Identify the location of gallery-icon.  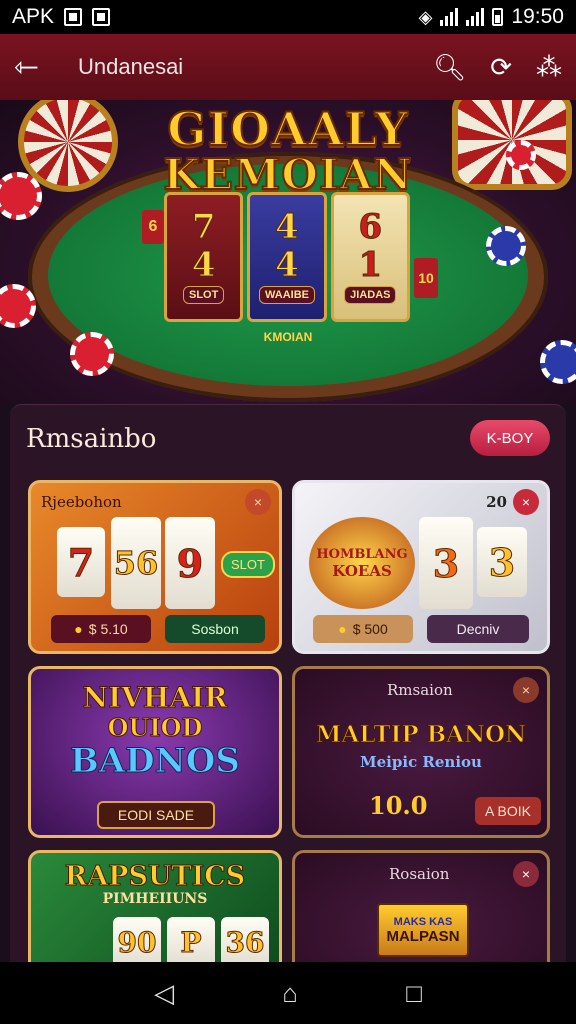
(73, 17).